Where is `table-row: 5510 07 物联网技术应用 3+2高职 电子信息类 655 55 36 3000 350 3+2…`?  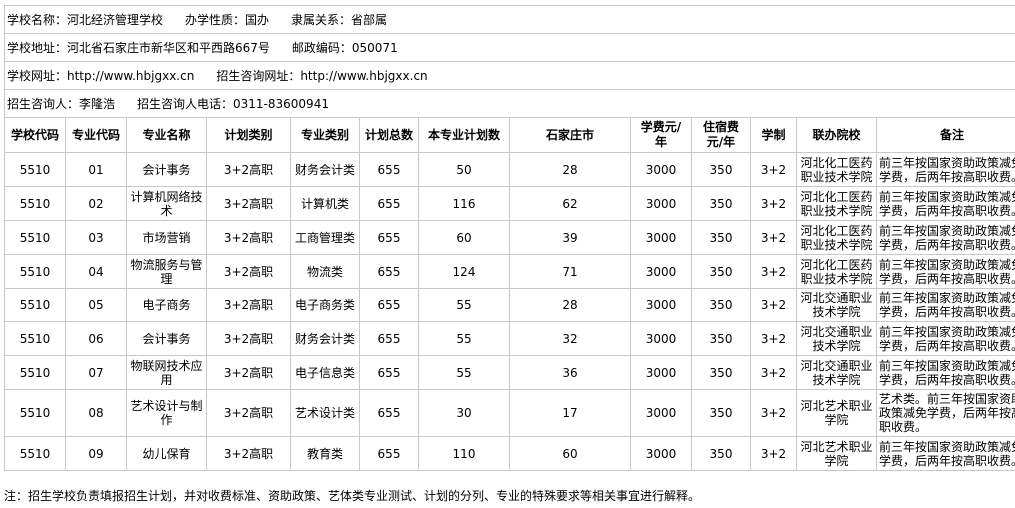 table-row: 5510 07 物联网技术应用 3+2高职 电子信息类 655 55 36 3000 350 3+2… is located at coordinates (509, 372).